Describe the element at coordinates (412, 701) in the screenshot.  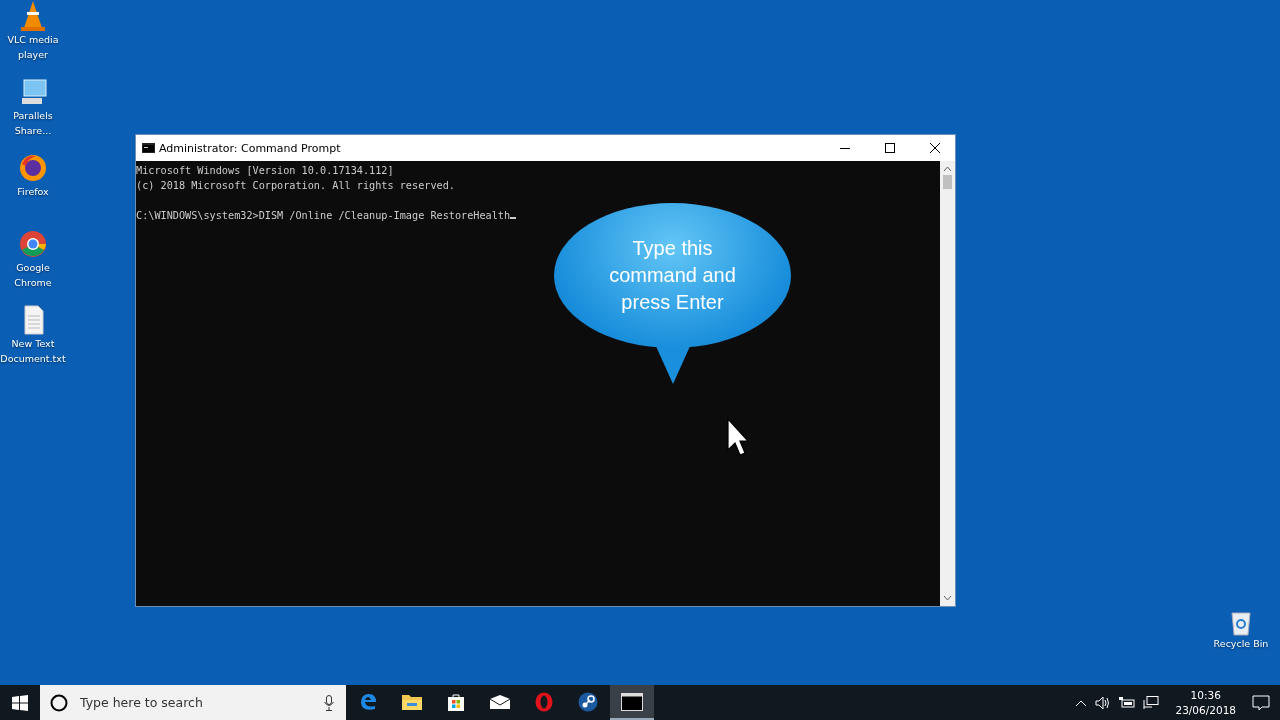
I see `folder-icon` at that location.